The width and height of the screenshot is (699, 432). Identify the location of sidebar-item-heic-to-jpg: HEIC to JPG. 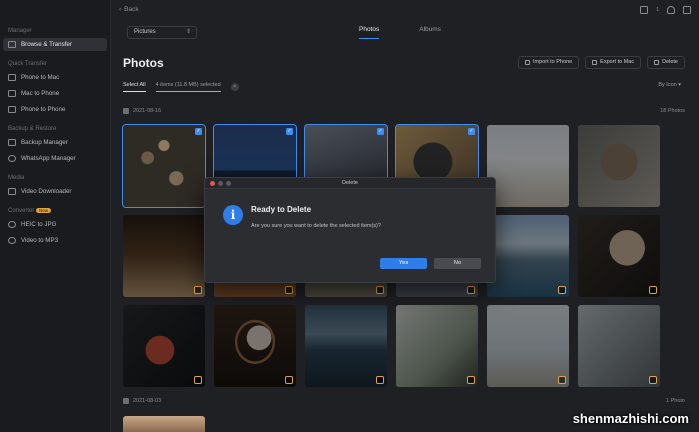
(55, 224).